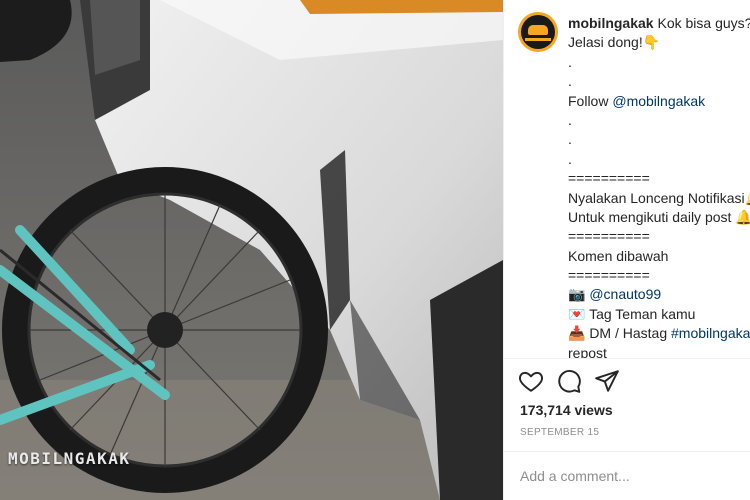 Image resolution: width=750 pixels, height=500 pixels. Describe the element at coordinates (566, 410) in the screenshot. I see `view-count: 173,714 views` at that location.